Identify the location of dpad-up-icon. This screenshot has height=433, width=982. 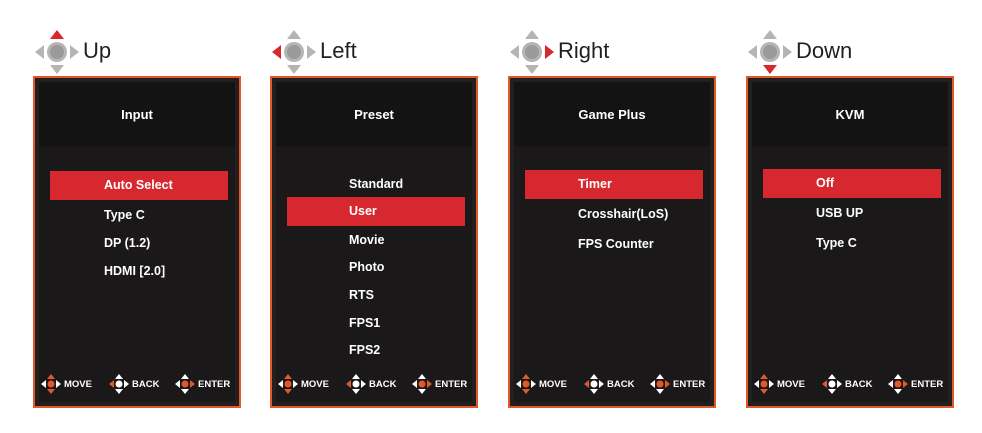
(57, 52).